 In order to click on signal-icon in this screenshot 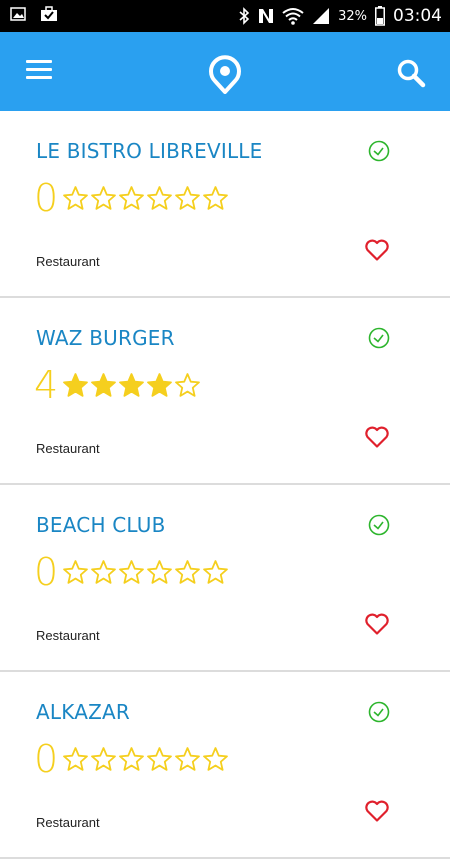, I will do `click(321, 16)`.